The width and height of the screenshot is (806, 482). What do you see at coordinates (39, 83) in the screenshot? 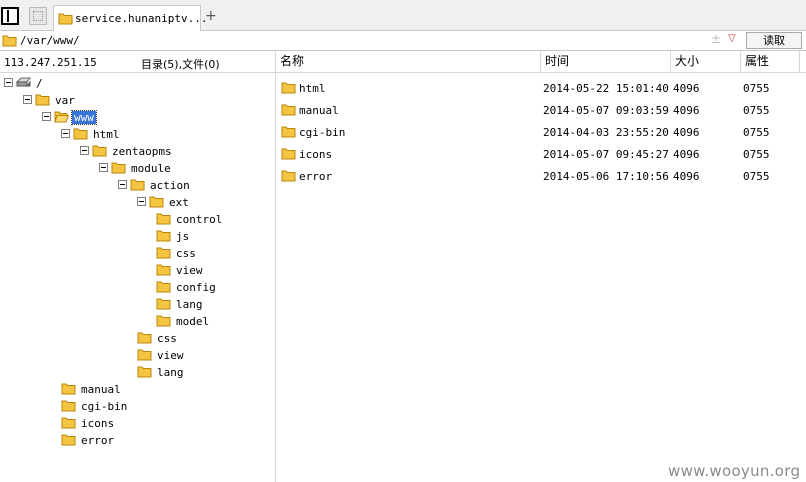
I see `tree-node-label: /` at bounding box center [39, 83].